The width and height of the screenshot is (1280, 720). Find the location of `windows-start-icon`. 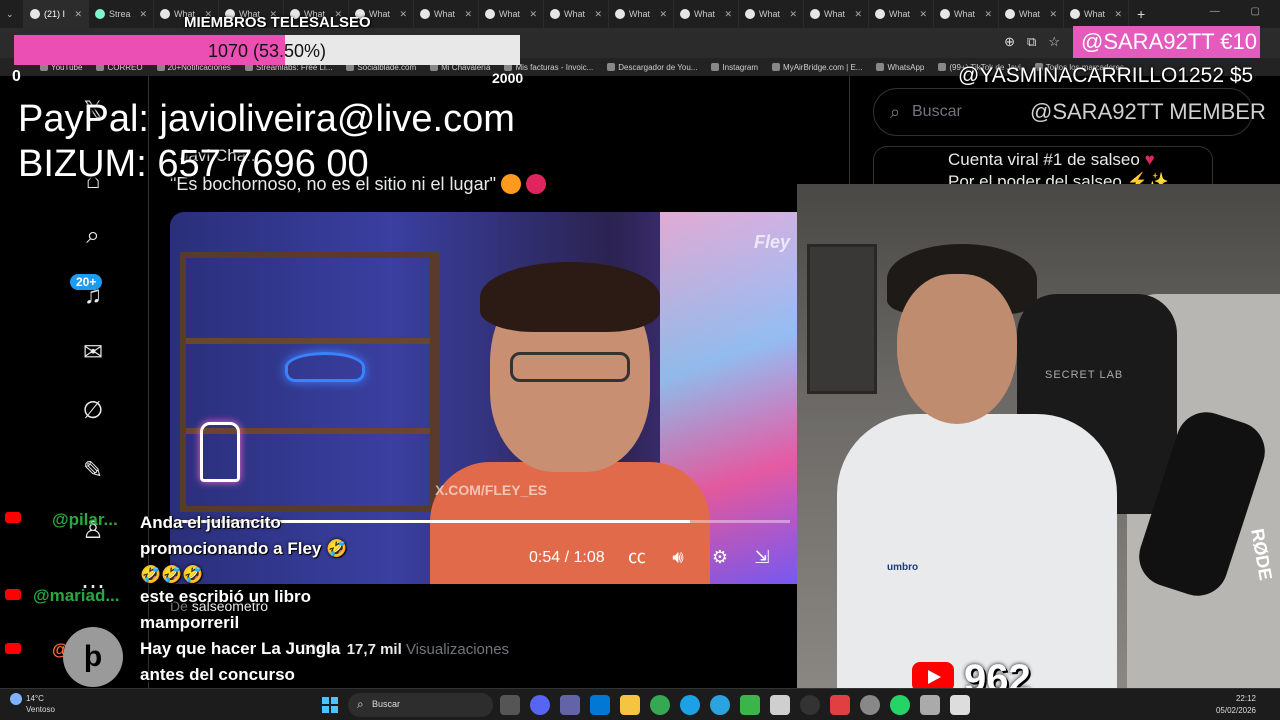

windows-start-icon is located at coordinates (330, 705).